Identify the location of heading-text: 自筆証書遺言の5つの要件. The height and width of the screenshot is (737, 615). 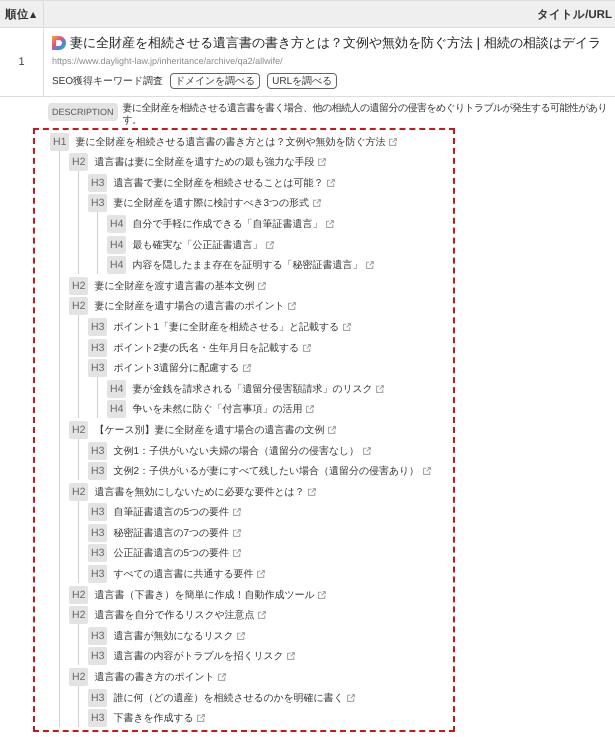
(171, 513).